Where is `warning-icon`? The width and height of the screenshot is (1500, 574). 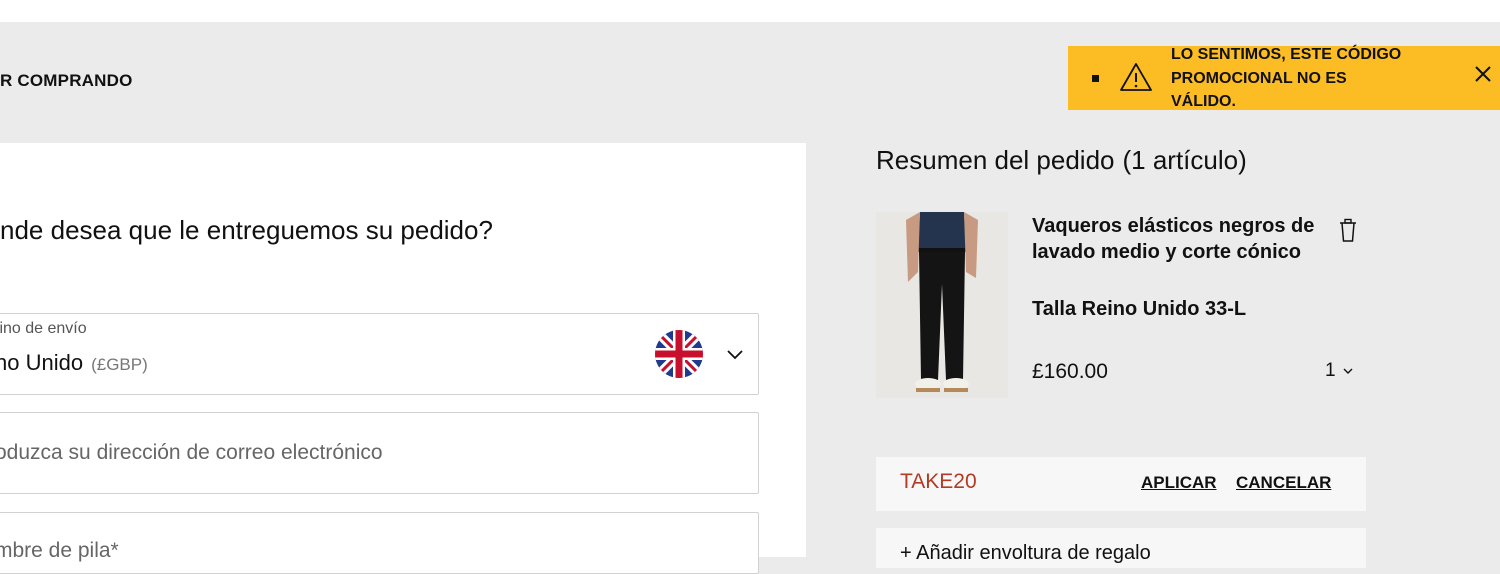
warning-icon is located at coordinates (1136, 77).